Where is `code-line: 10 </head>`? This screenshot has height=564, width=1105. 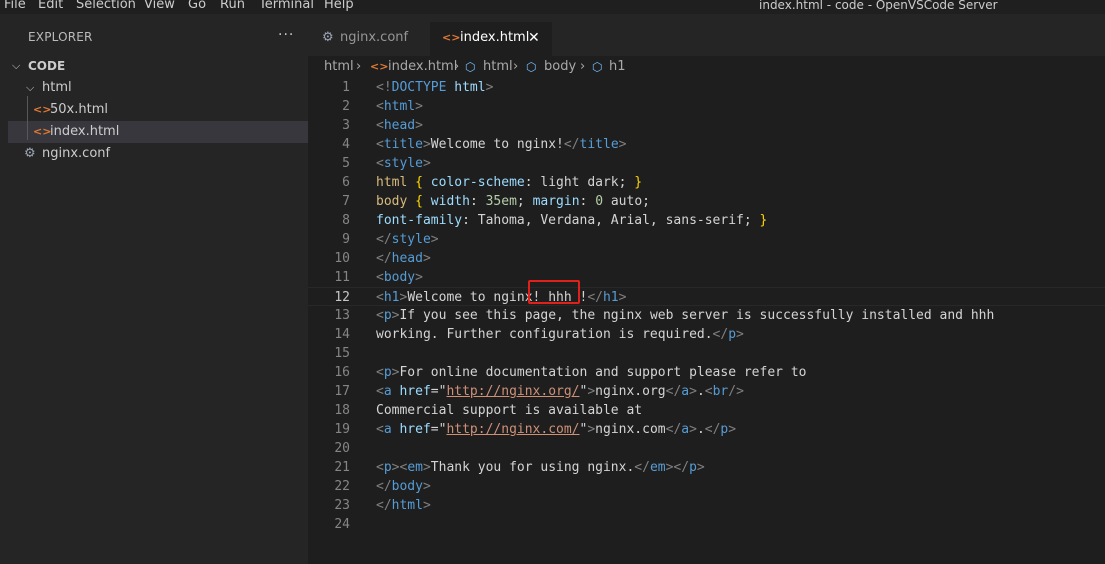
code-line: 10 </head> is located at coordinates (706, 258).